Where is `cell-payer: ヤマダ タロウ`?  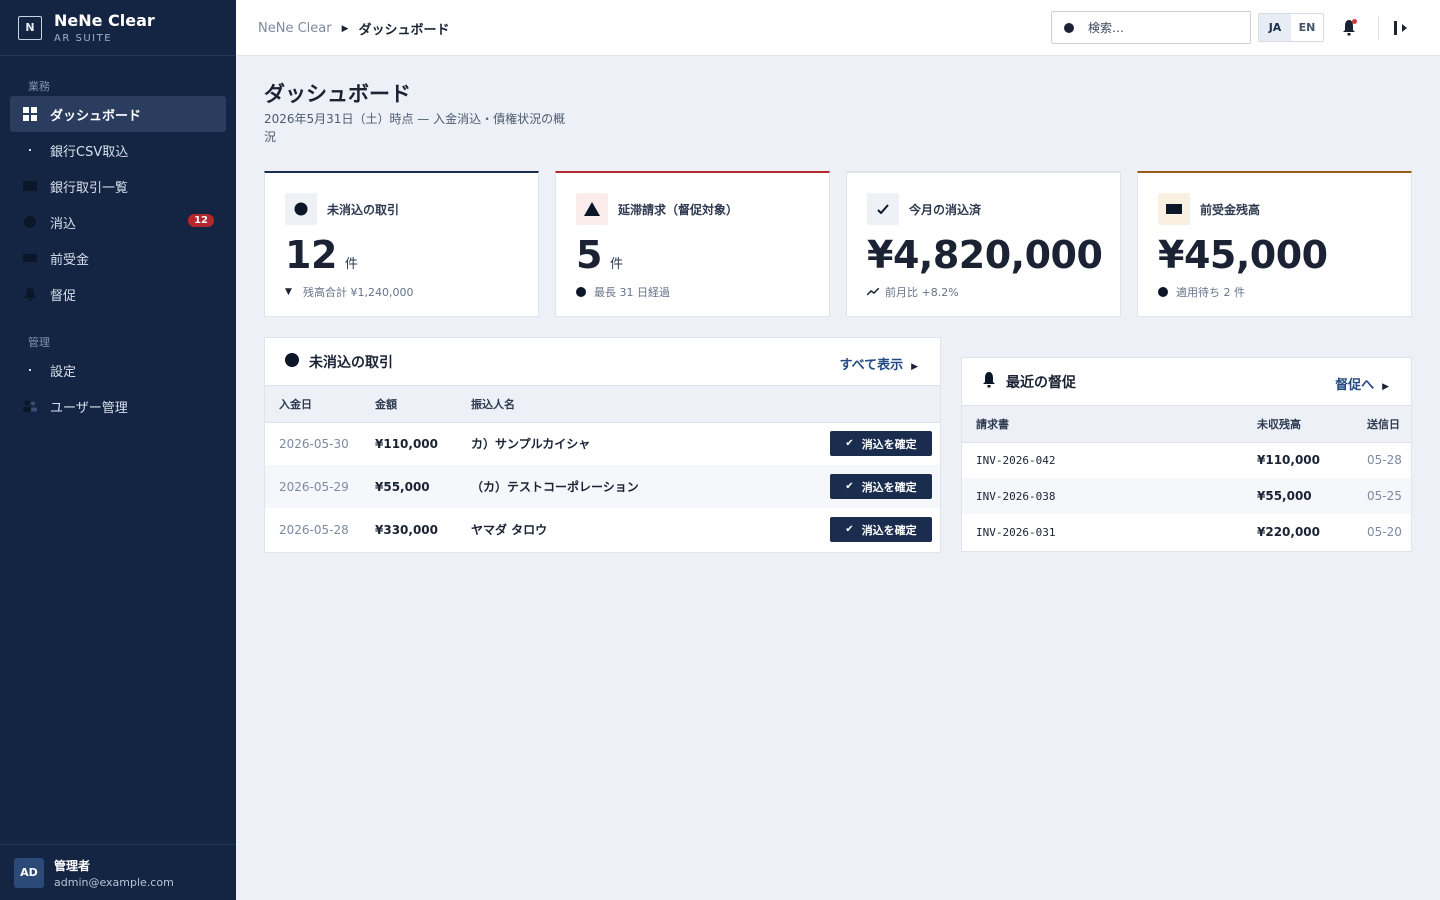
cell-payer: ヤマダ タロウ is located at coordinates (509, 530).